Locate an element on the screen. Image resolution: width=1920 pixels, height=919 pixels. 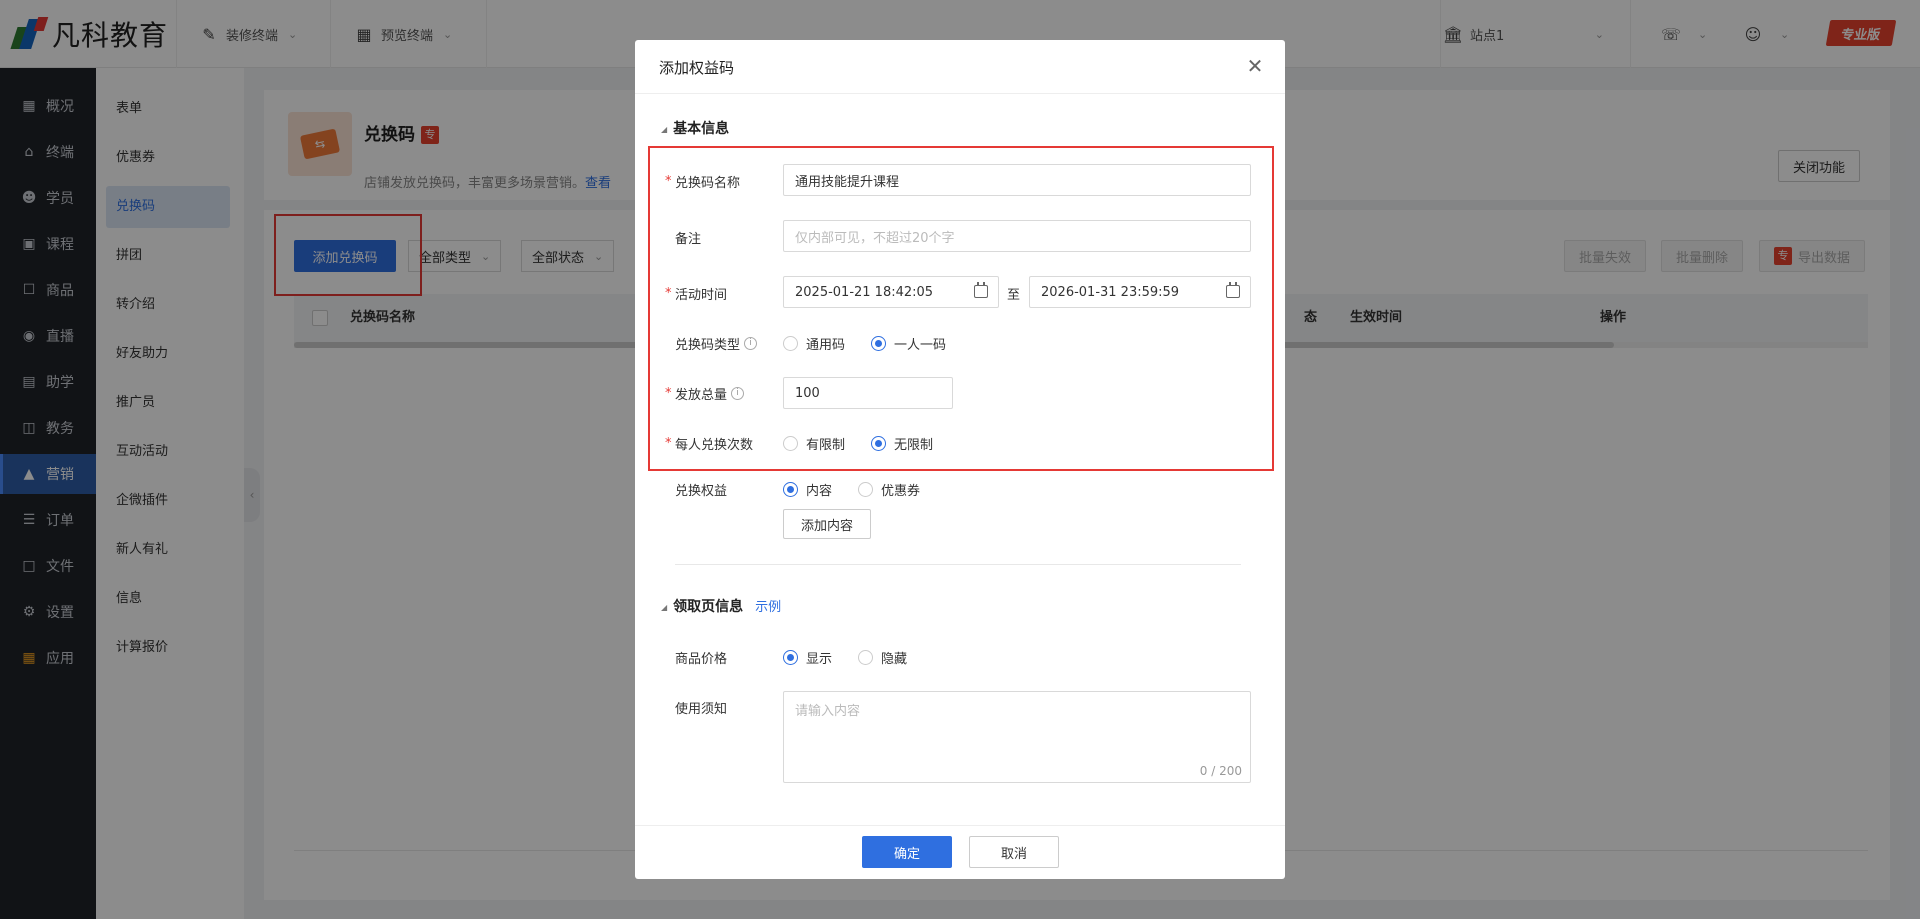
radio-label: 内容 is located at coordinates (819, 491).